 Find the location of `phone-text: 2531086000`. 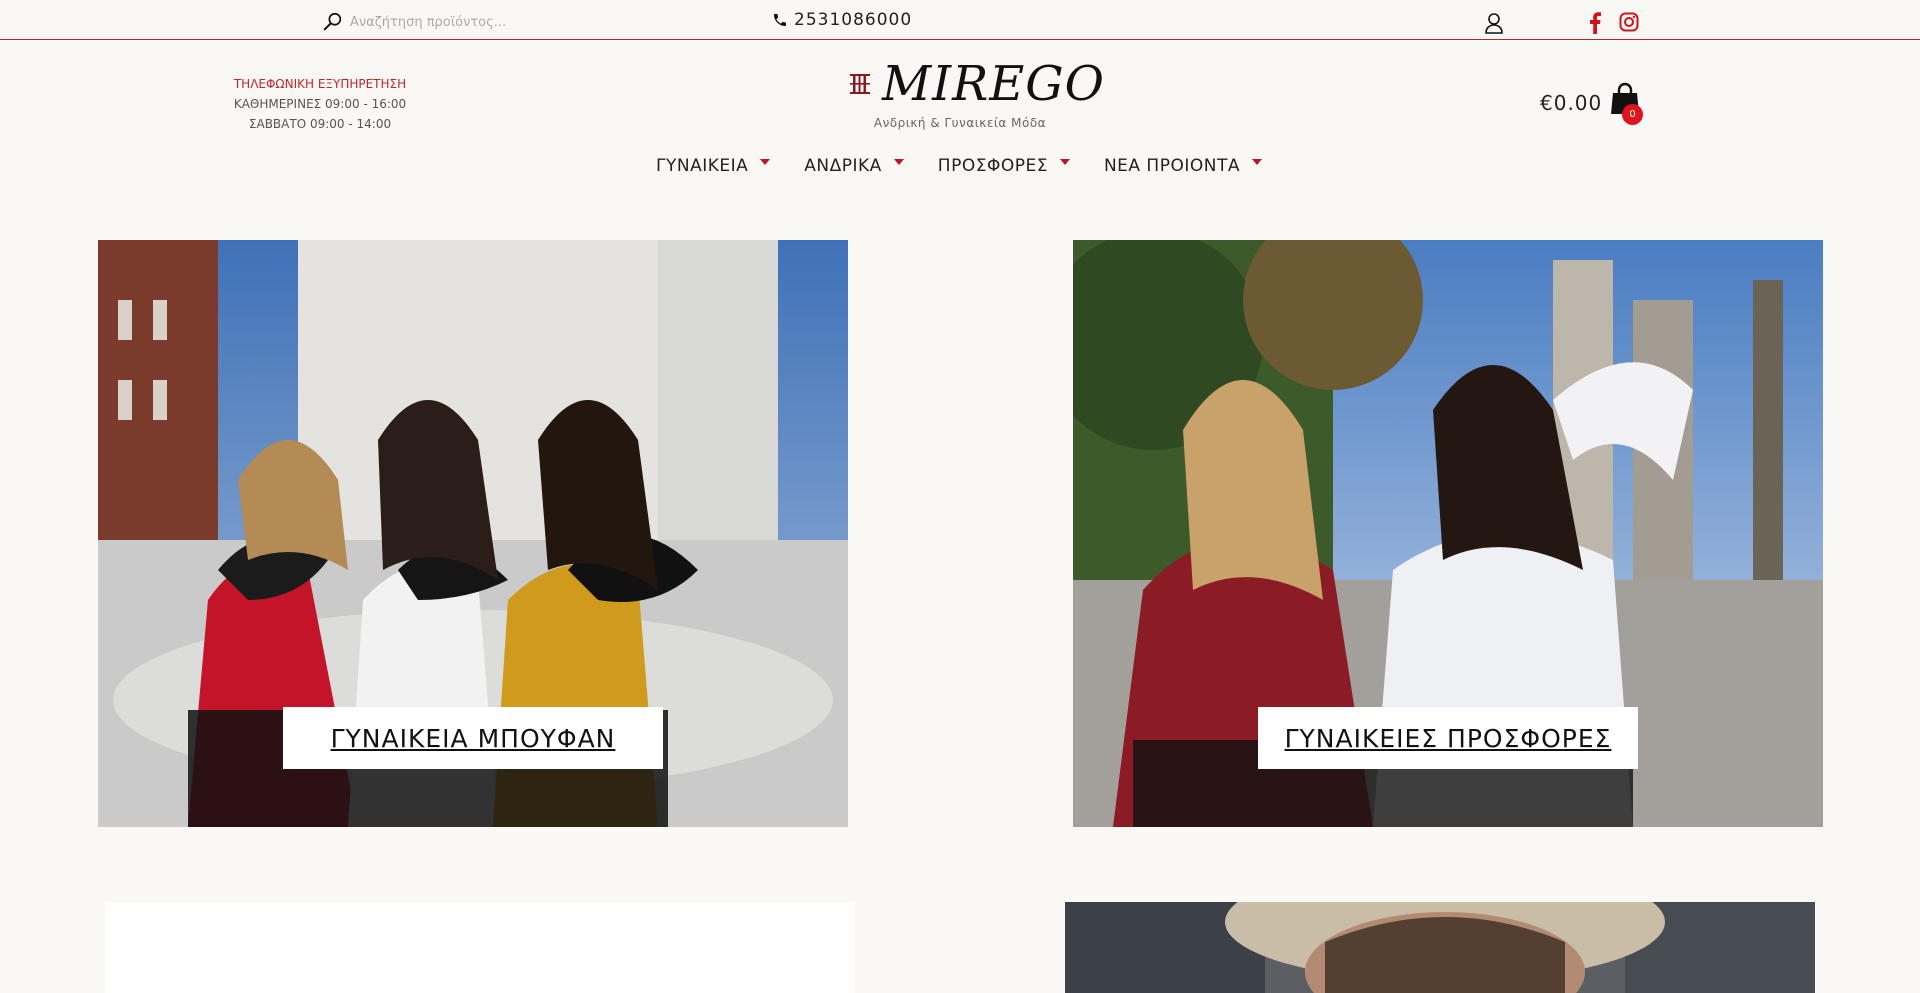

phone-text: 2531086000 is located at coordinates (853, 20).